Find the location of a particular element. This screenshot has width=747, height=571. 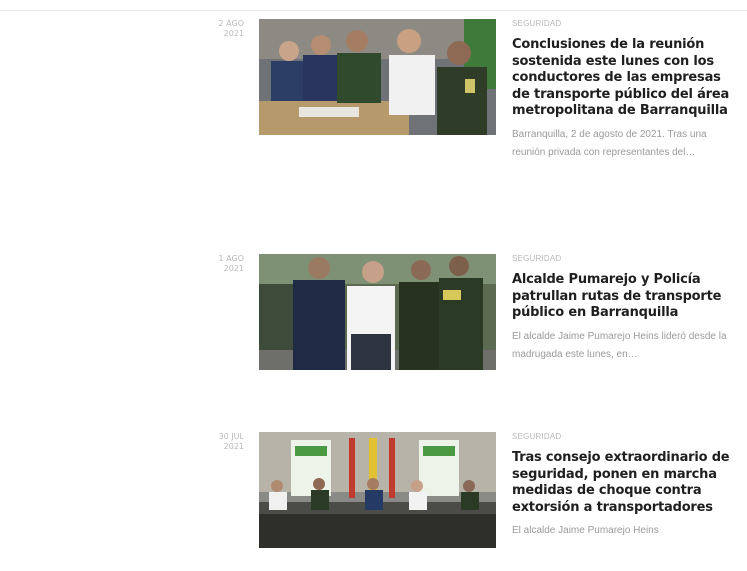

article-date: 1 AGO 2021 is located at coordinates (221, 264).